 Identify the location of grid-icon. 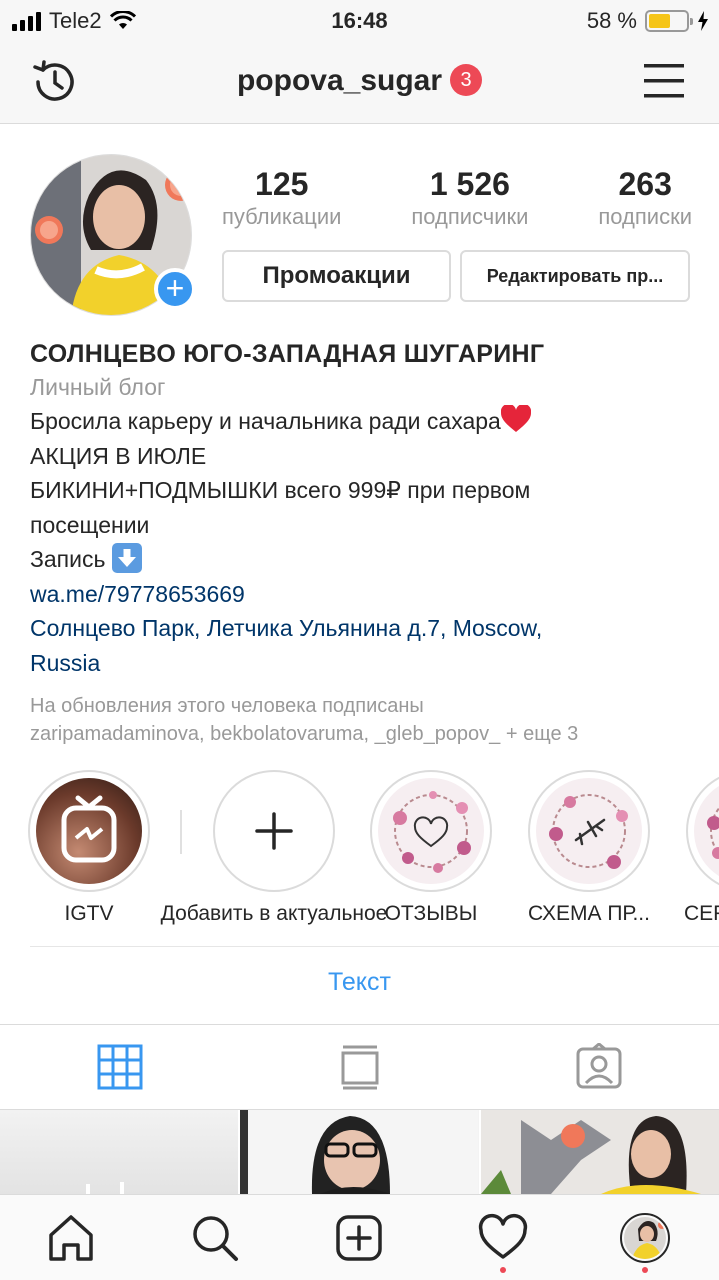
(120, 1067).